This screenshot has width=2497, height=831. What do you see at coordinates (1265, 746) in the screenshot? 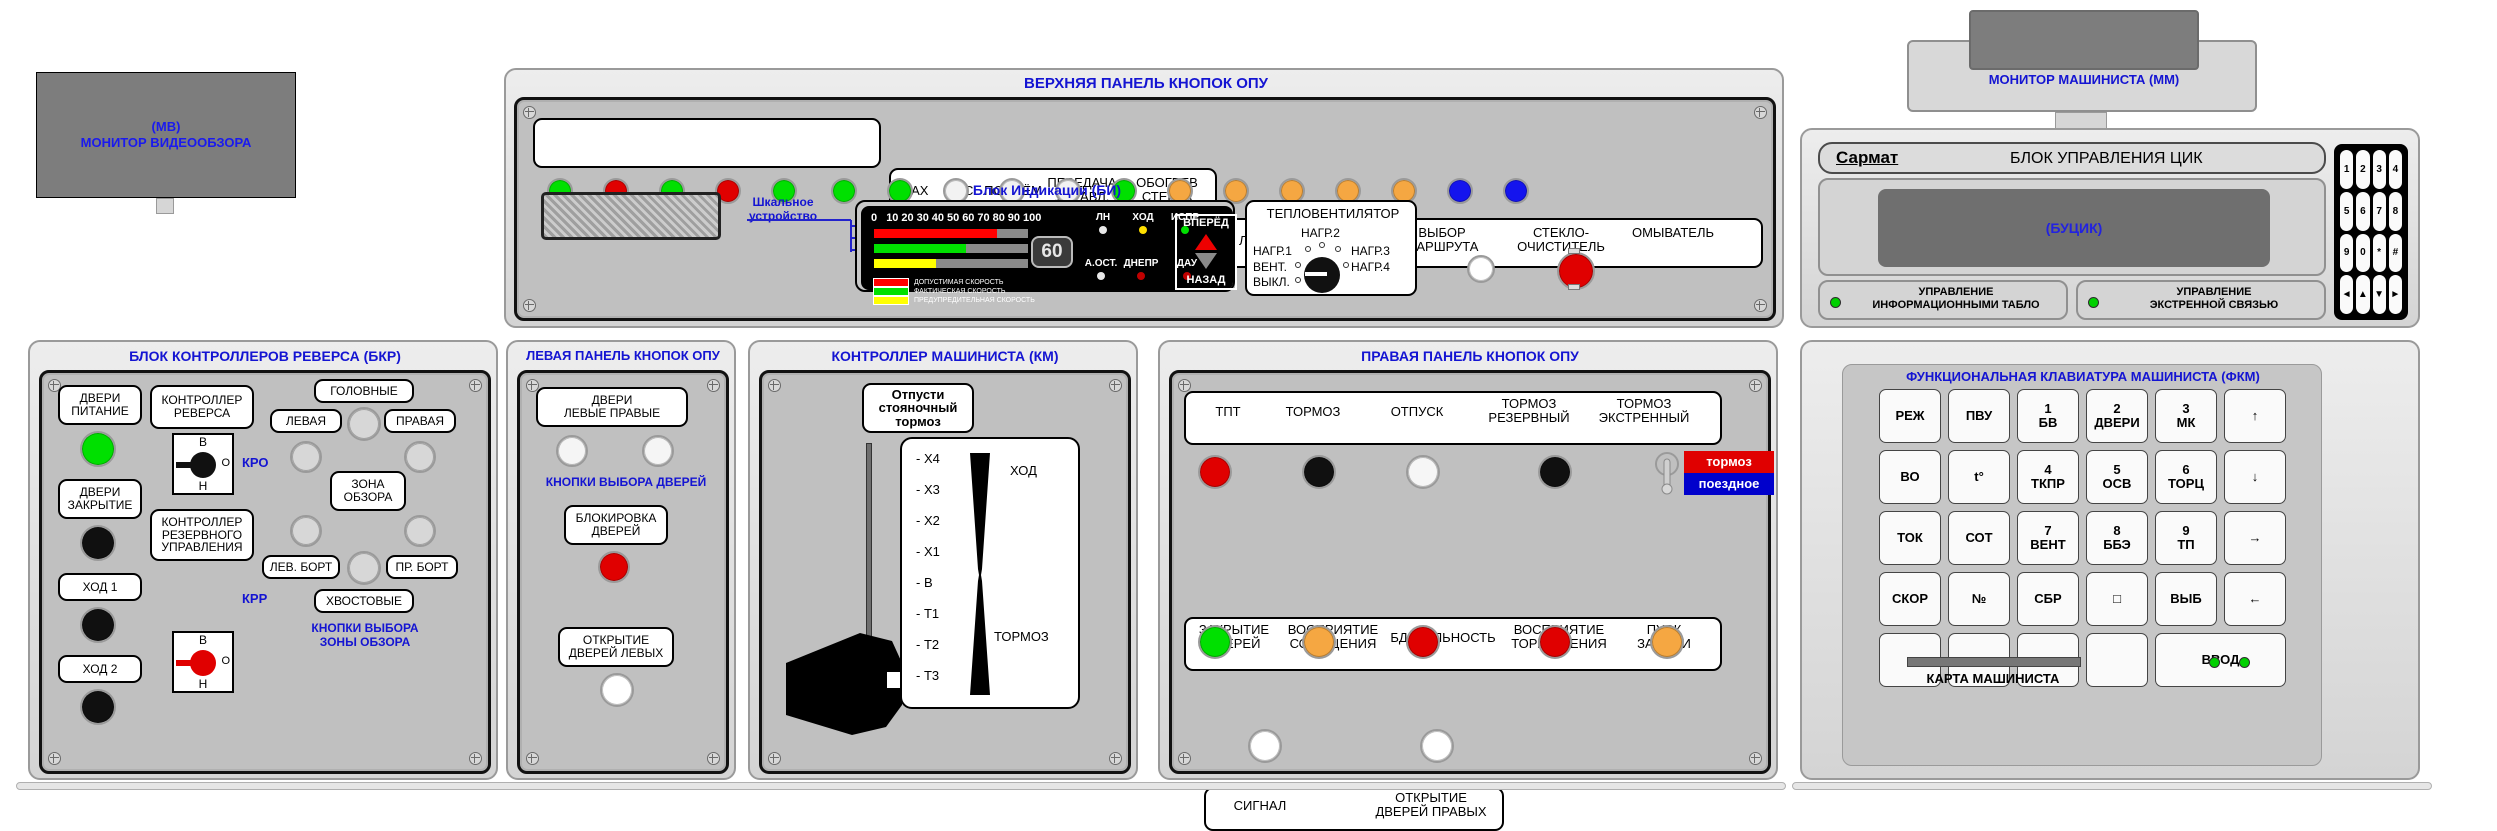
I see `right-btn-signal` at bounding box center [1265, 746].